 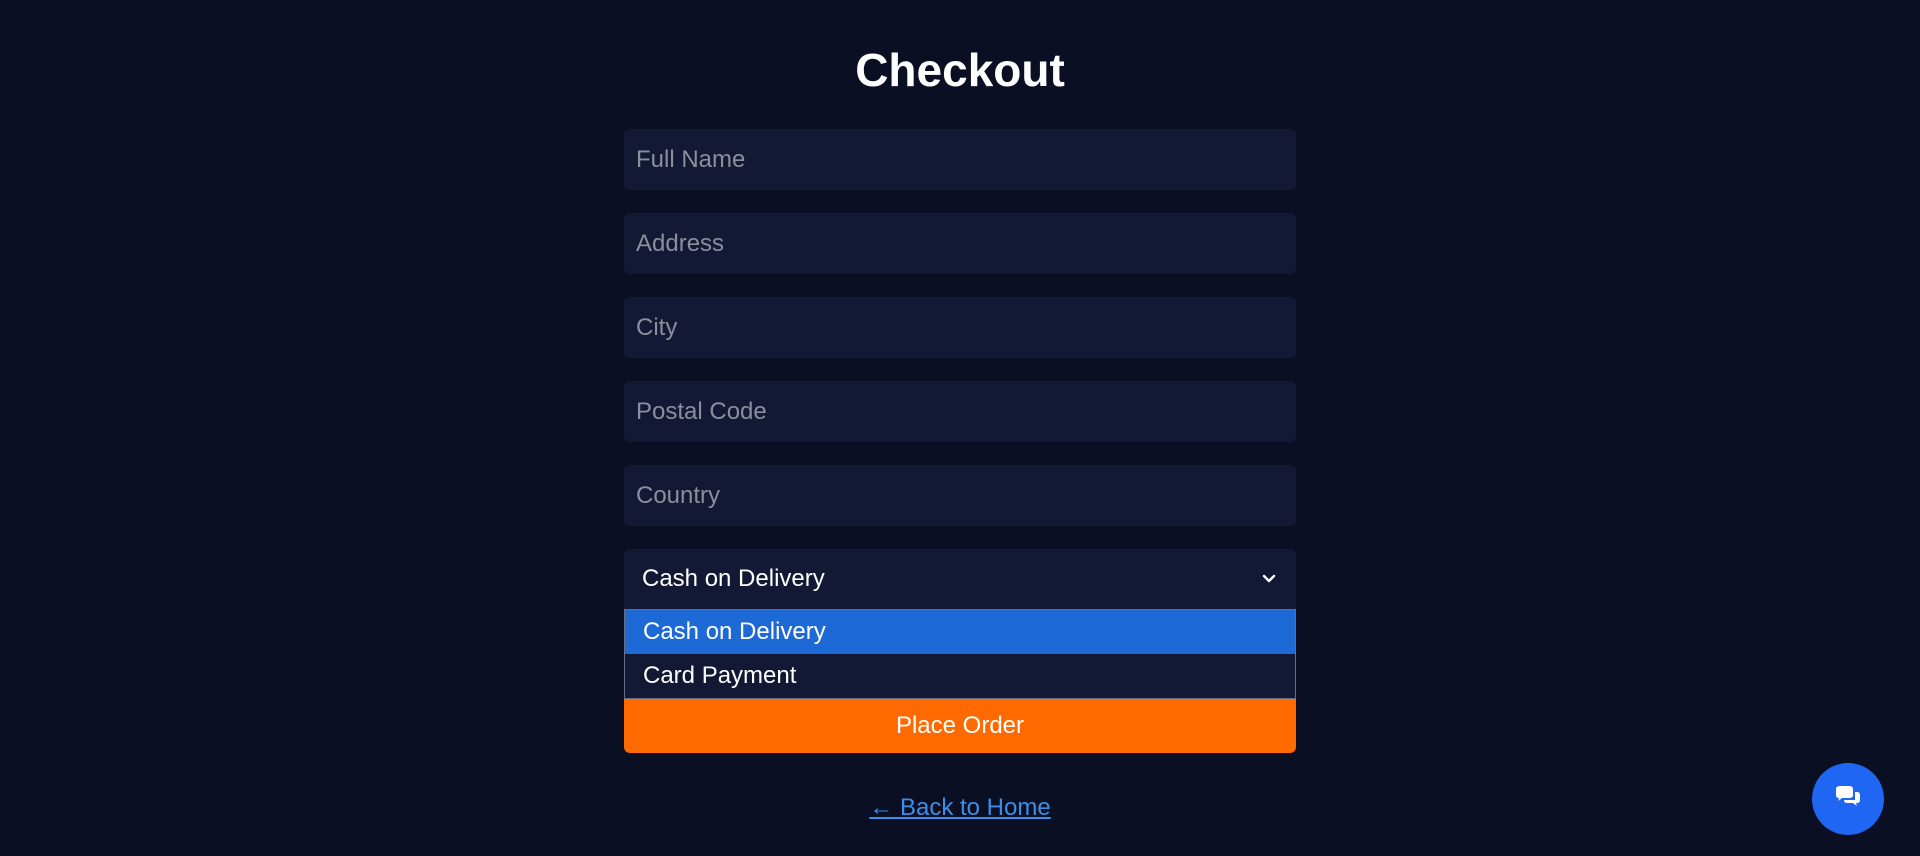 I want to click on chat-bubbles-icon, so click(x=1848, y=799).